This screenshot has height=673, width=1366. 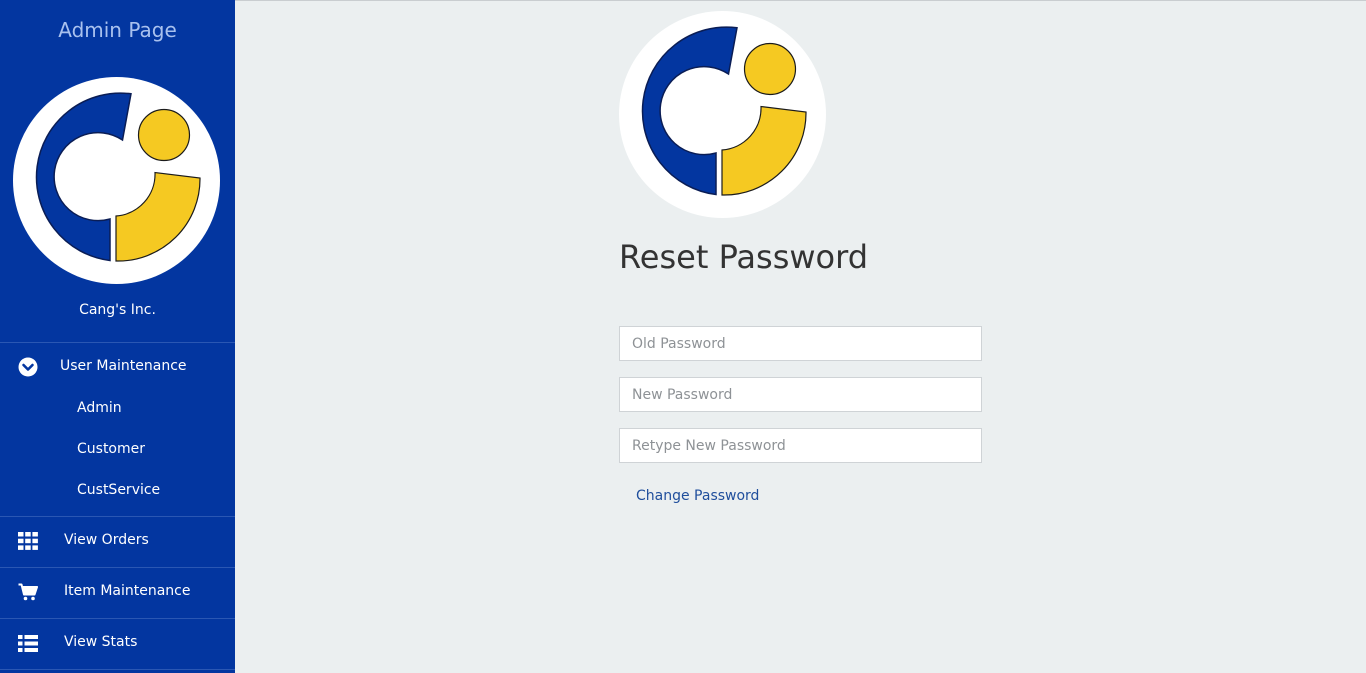 What do you see at coordinates (117, 310) in the screenshot?
I see `company-name: Cang's Inc.` at bounding box center [117, 310].